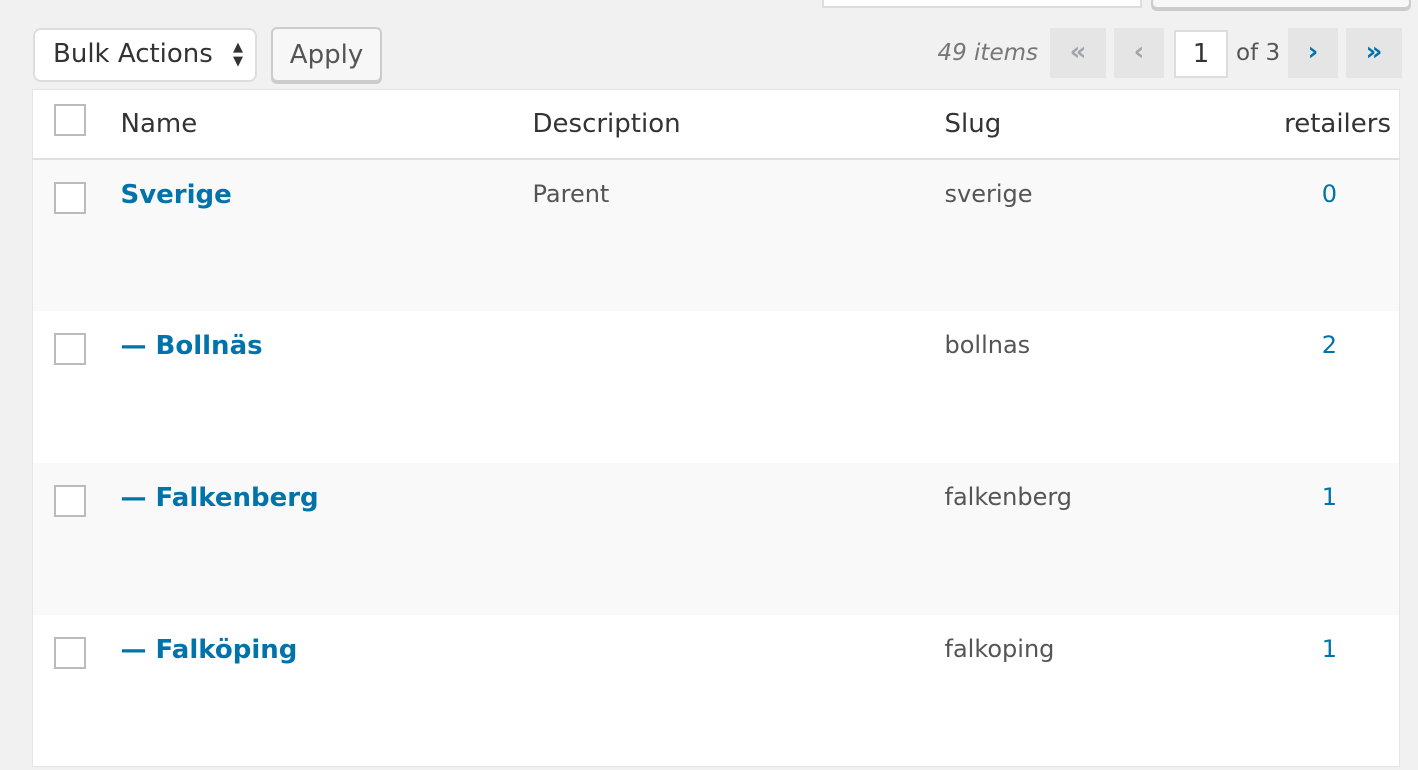 Image resolution: width=1418 pixels, height=770 pixels. I want to click on column-name: Name, so click(325, 124).